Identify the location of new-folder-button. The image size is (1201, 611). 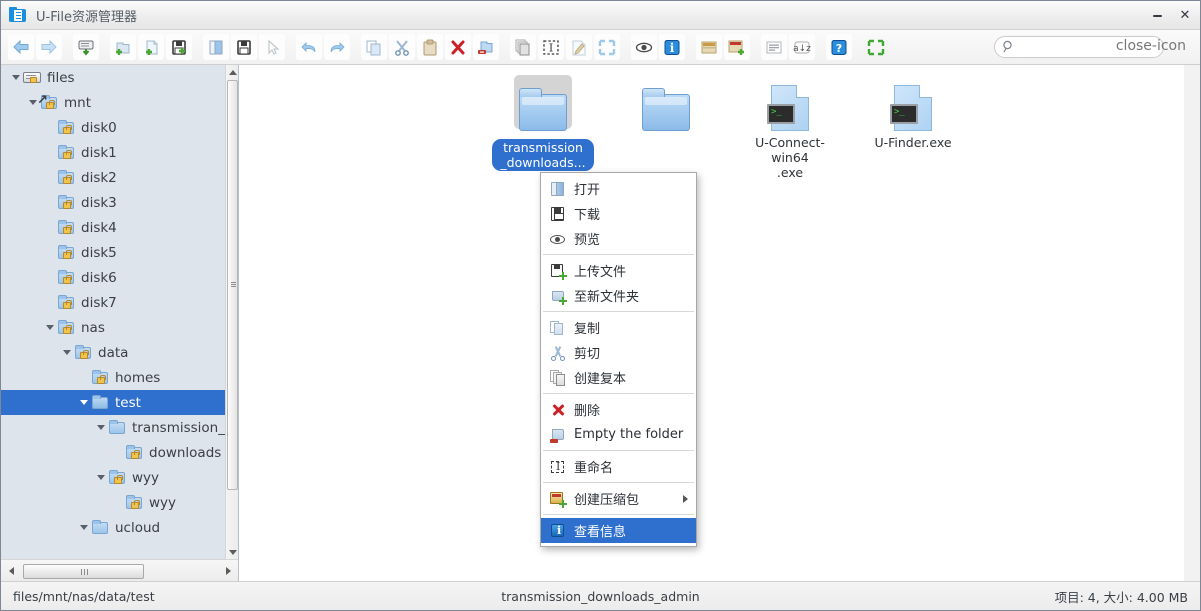
(123, 47).